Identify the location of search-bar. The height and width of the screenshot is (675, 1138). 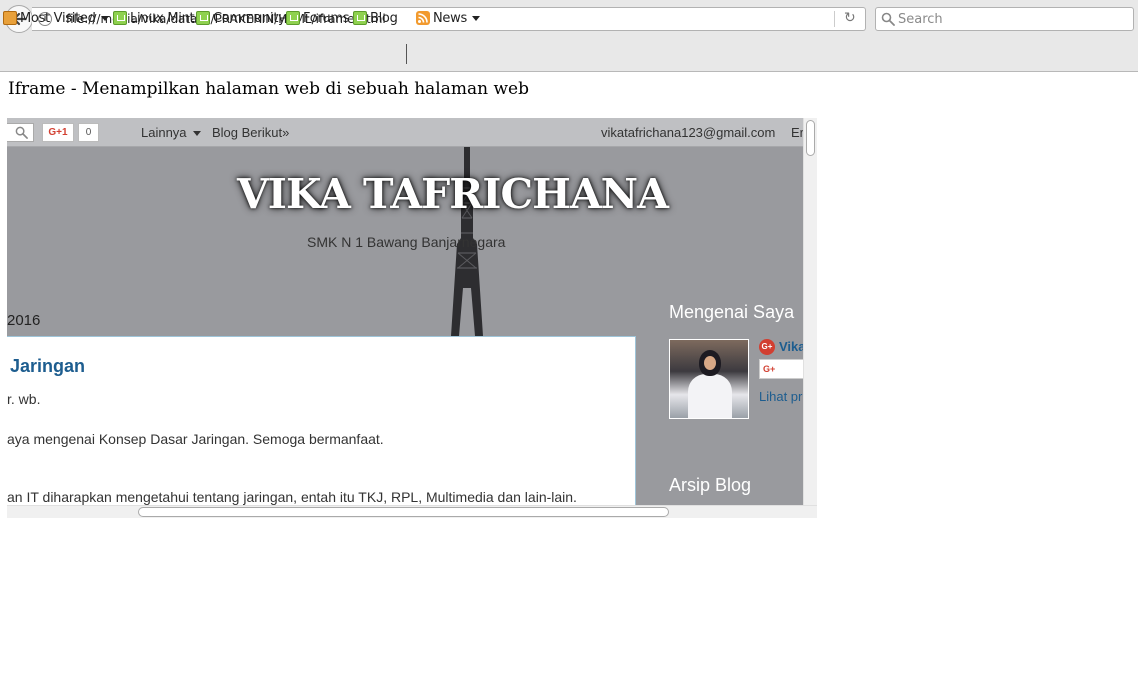
(1004, 19).